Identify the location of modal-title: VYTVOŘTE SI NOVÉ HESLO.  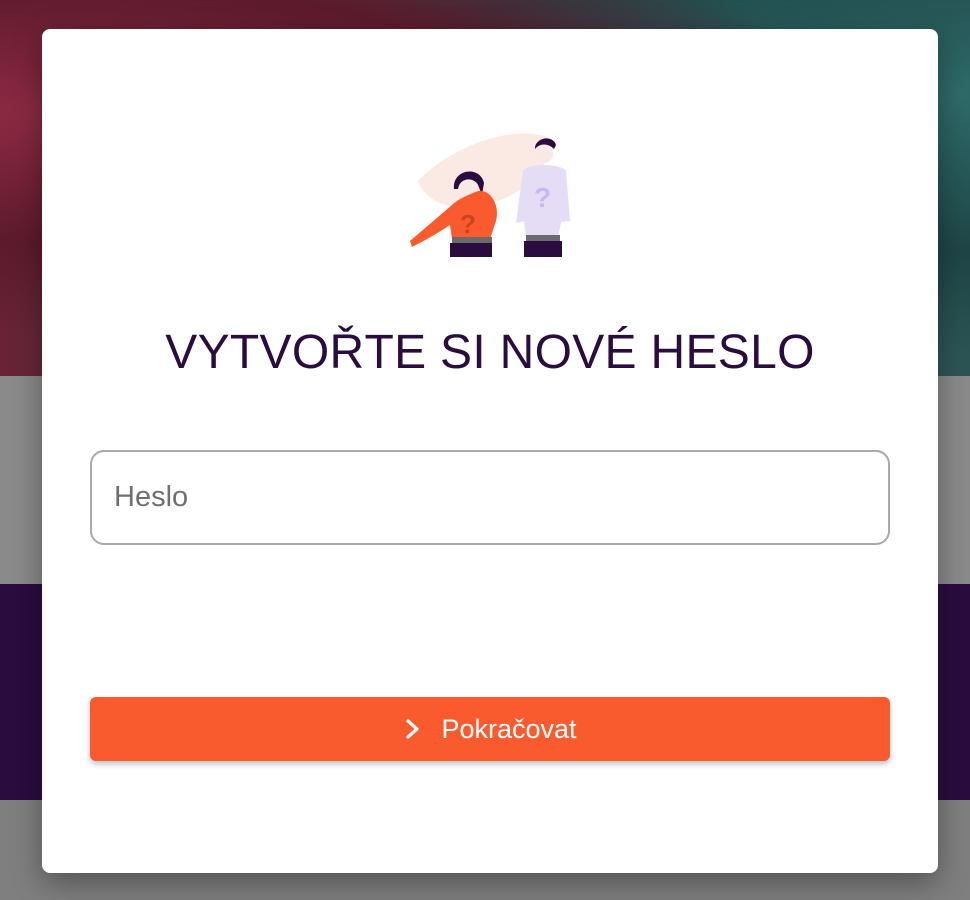
(490, 352).